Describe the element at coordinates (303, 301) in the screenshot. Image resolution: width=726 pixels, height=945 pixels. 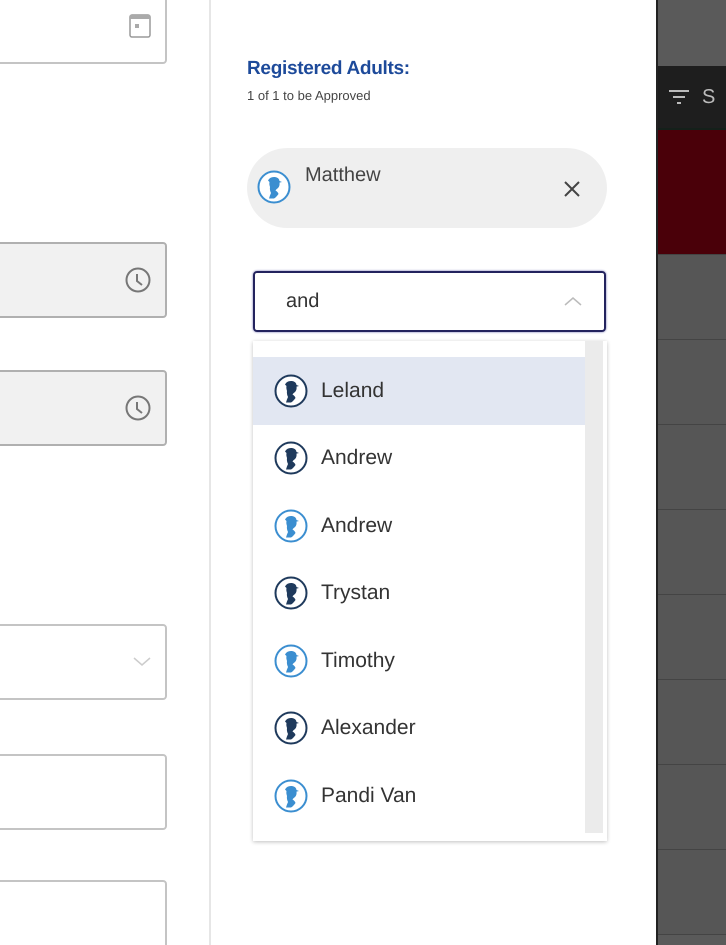
I see `search-value: and` at that location.